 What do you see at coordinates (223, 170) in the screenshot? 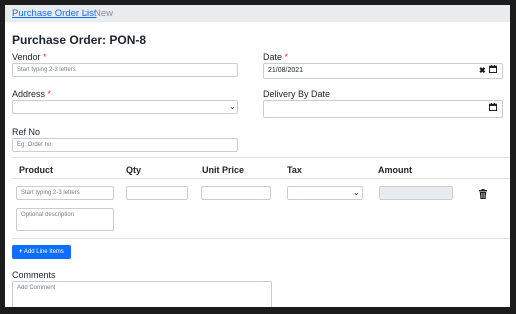
I see `column-header-unit-price: Unit Price` at bounding box center [223, 170].